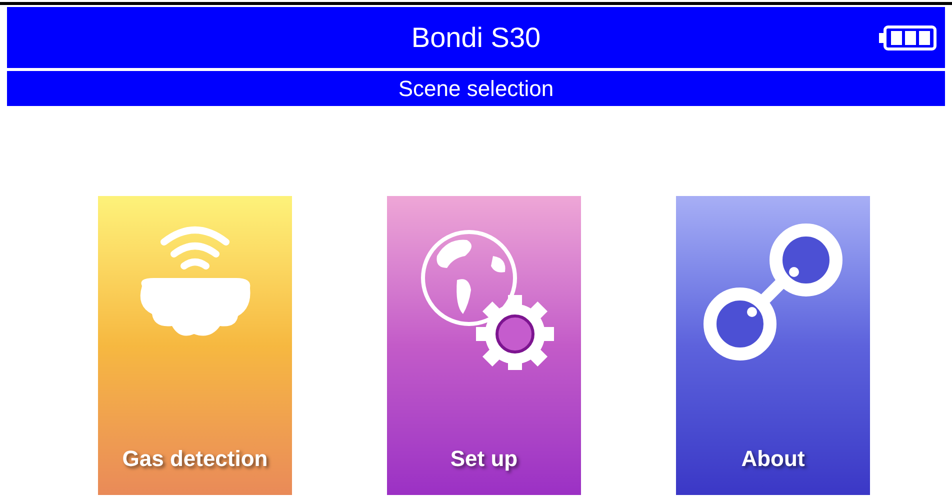  What do you see at coordinates (908, 38) in the screenshot?
I see `battery-icon` at bounding box center [908, 38].